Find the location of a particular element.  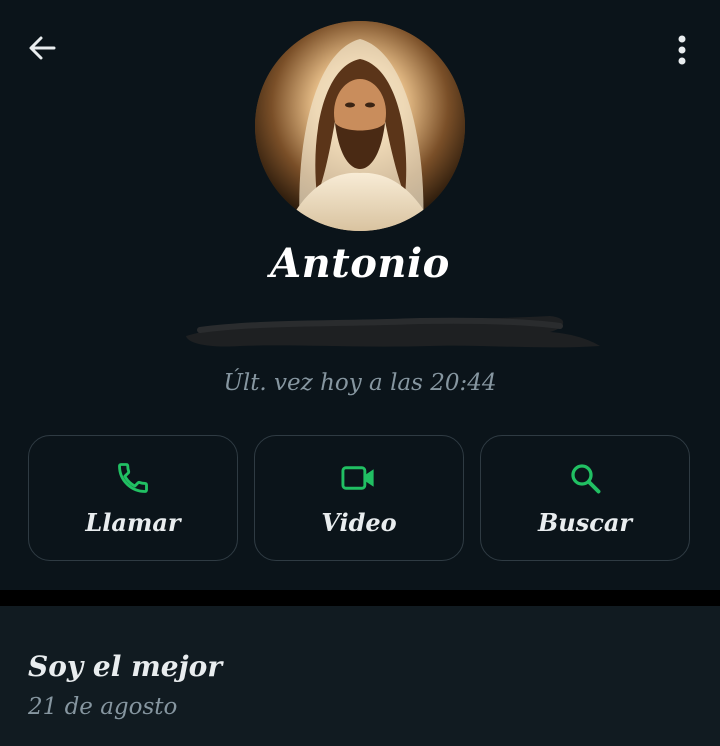

phone-icon is located at coordinates (133, 478).